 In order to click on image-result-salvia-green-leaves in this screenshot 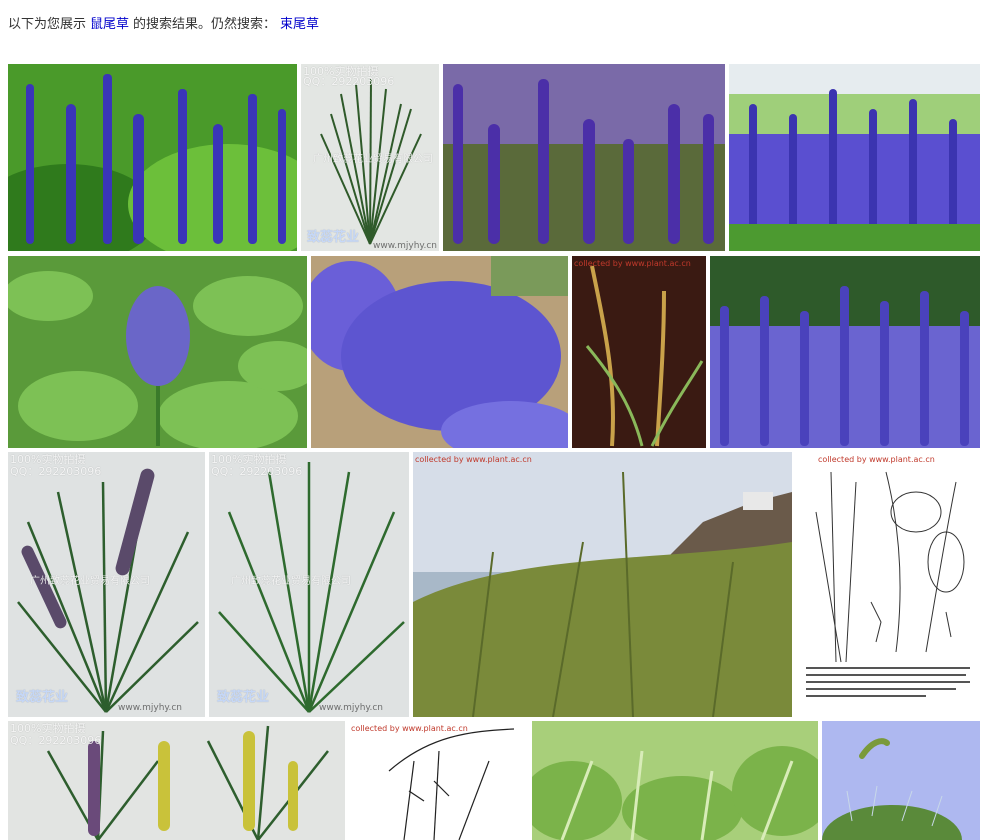, I will do `click(157, 352)`.